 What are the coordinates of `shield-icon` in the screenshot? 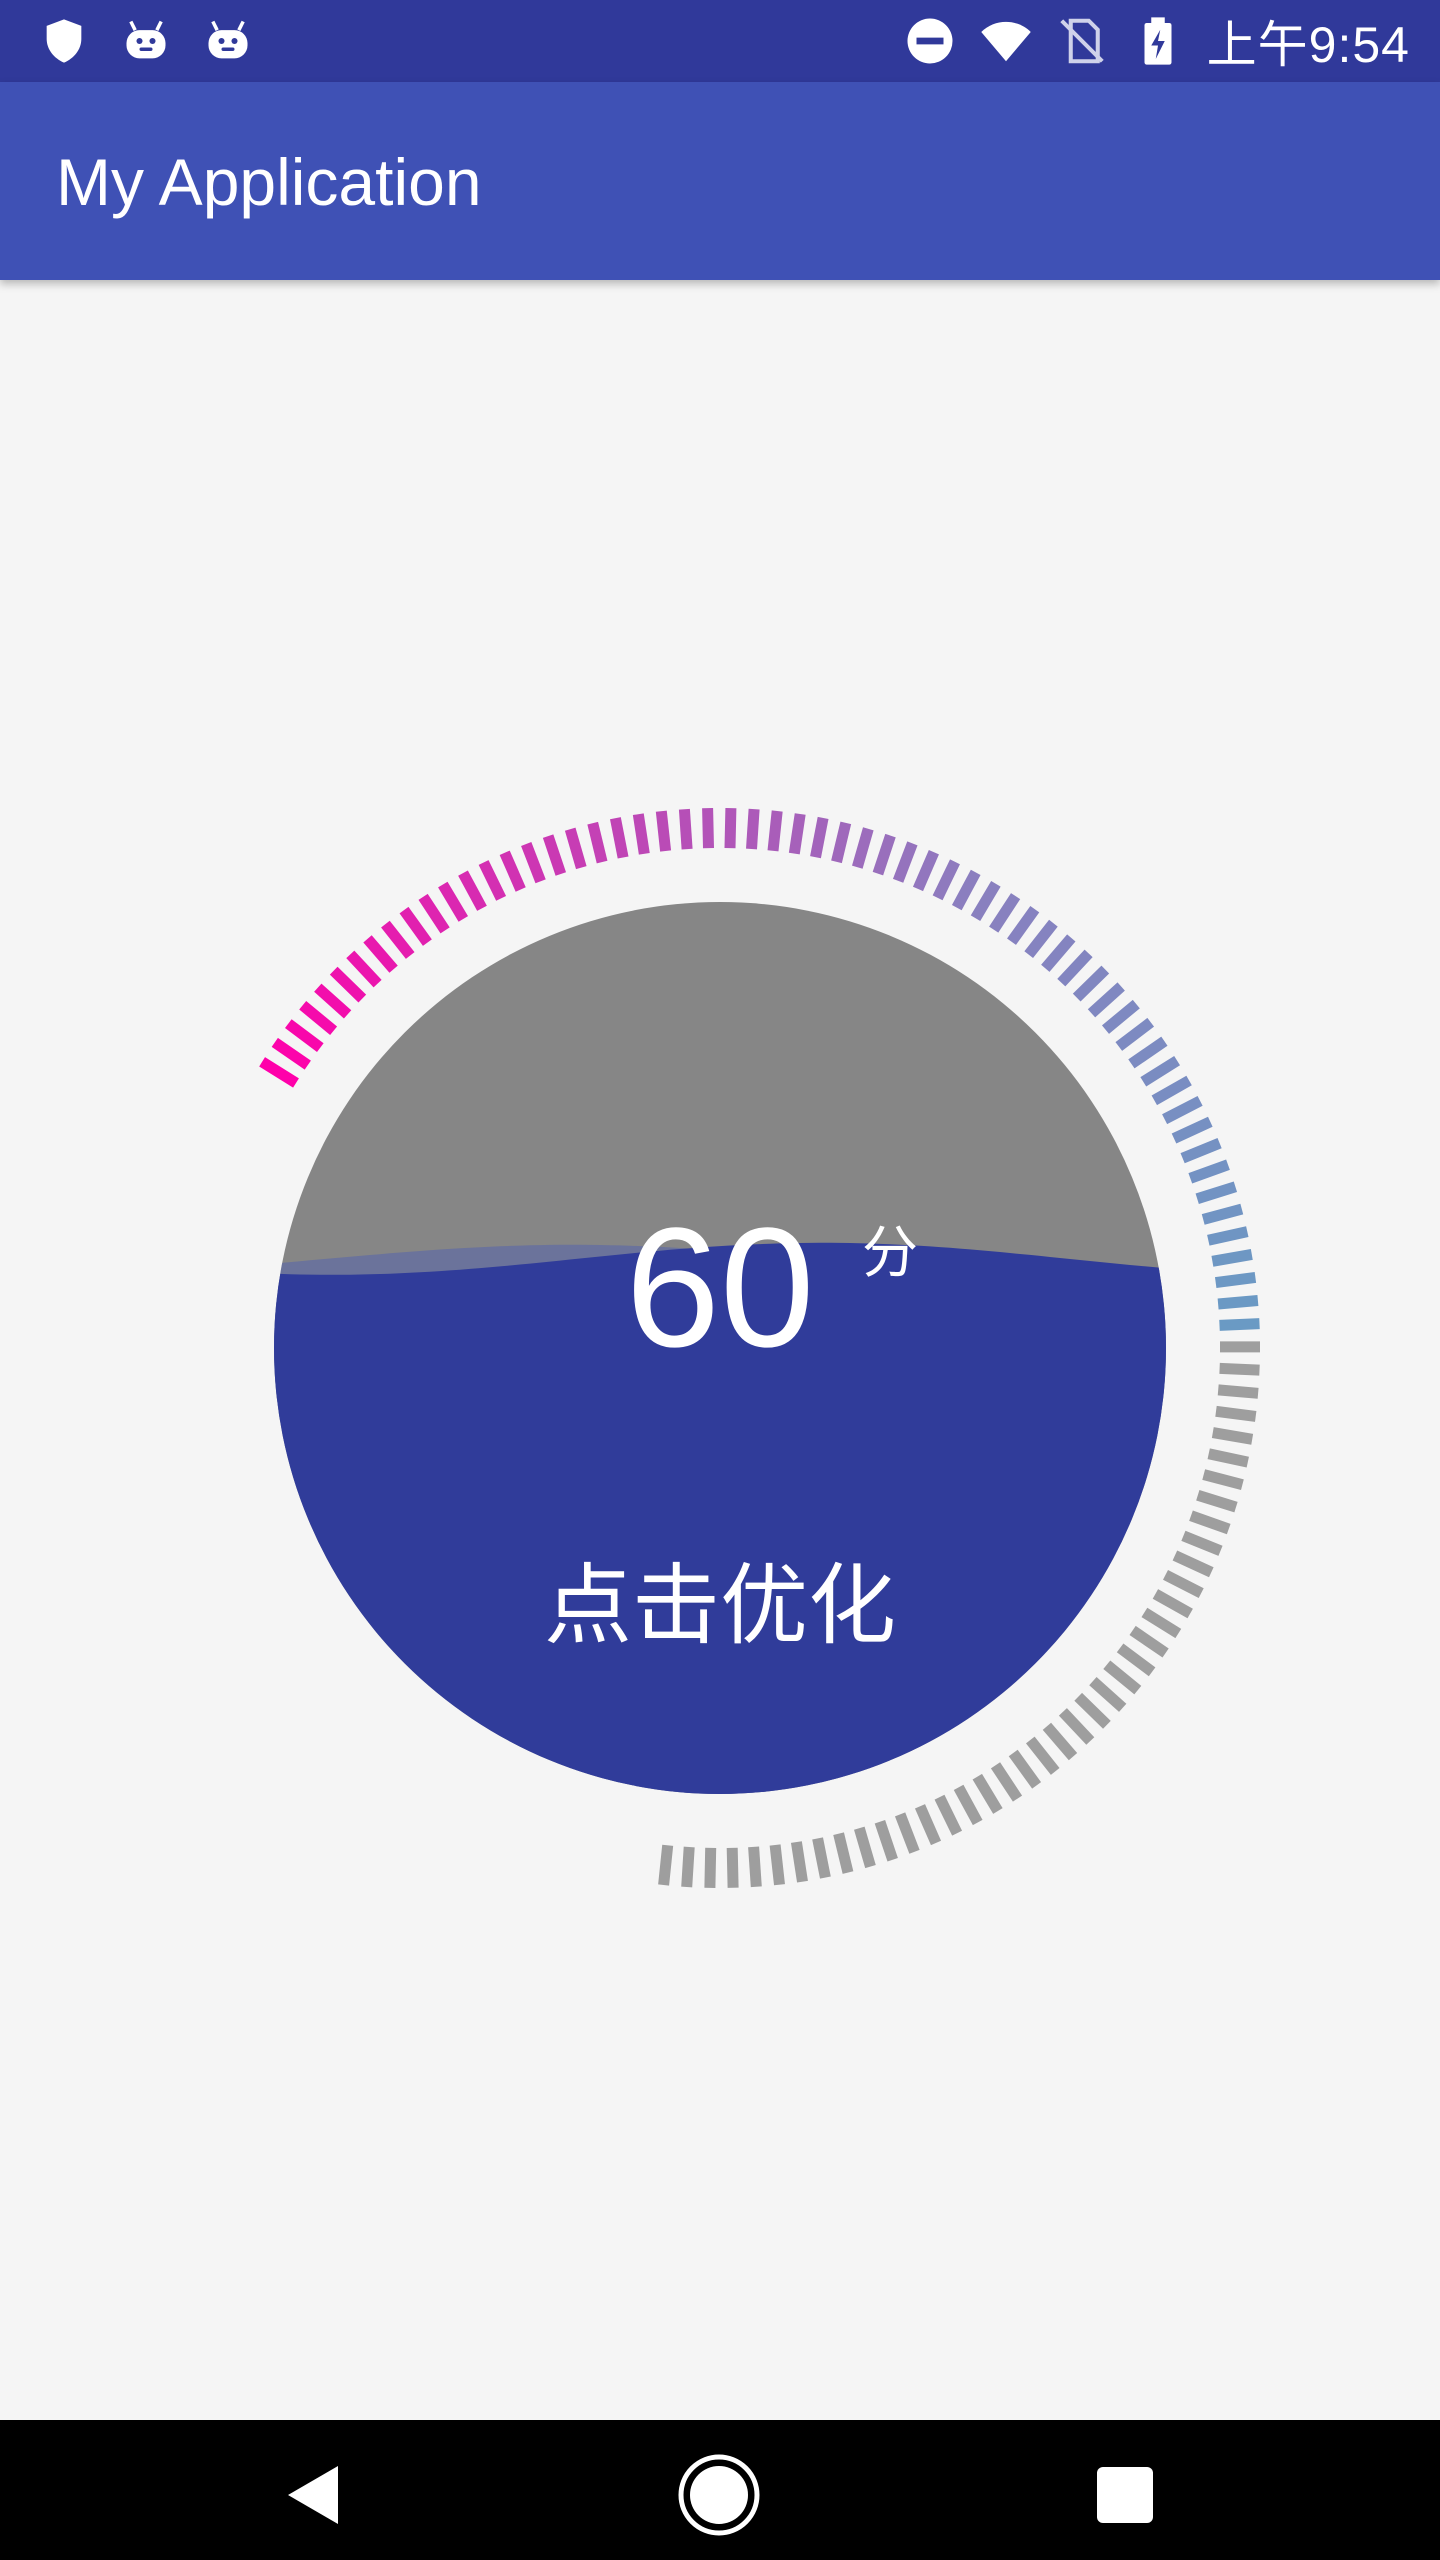 It's located at (64, 41).